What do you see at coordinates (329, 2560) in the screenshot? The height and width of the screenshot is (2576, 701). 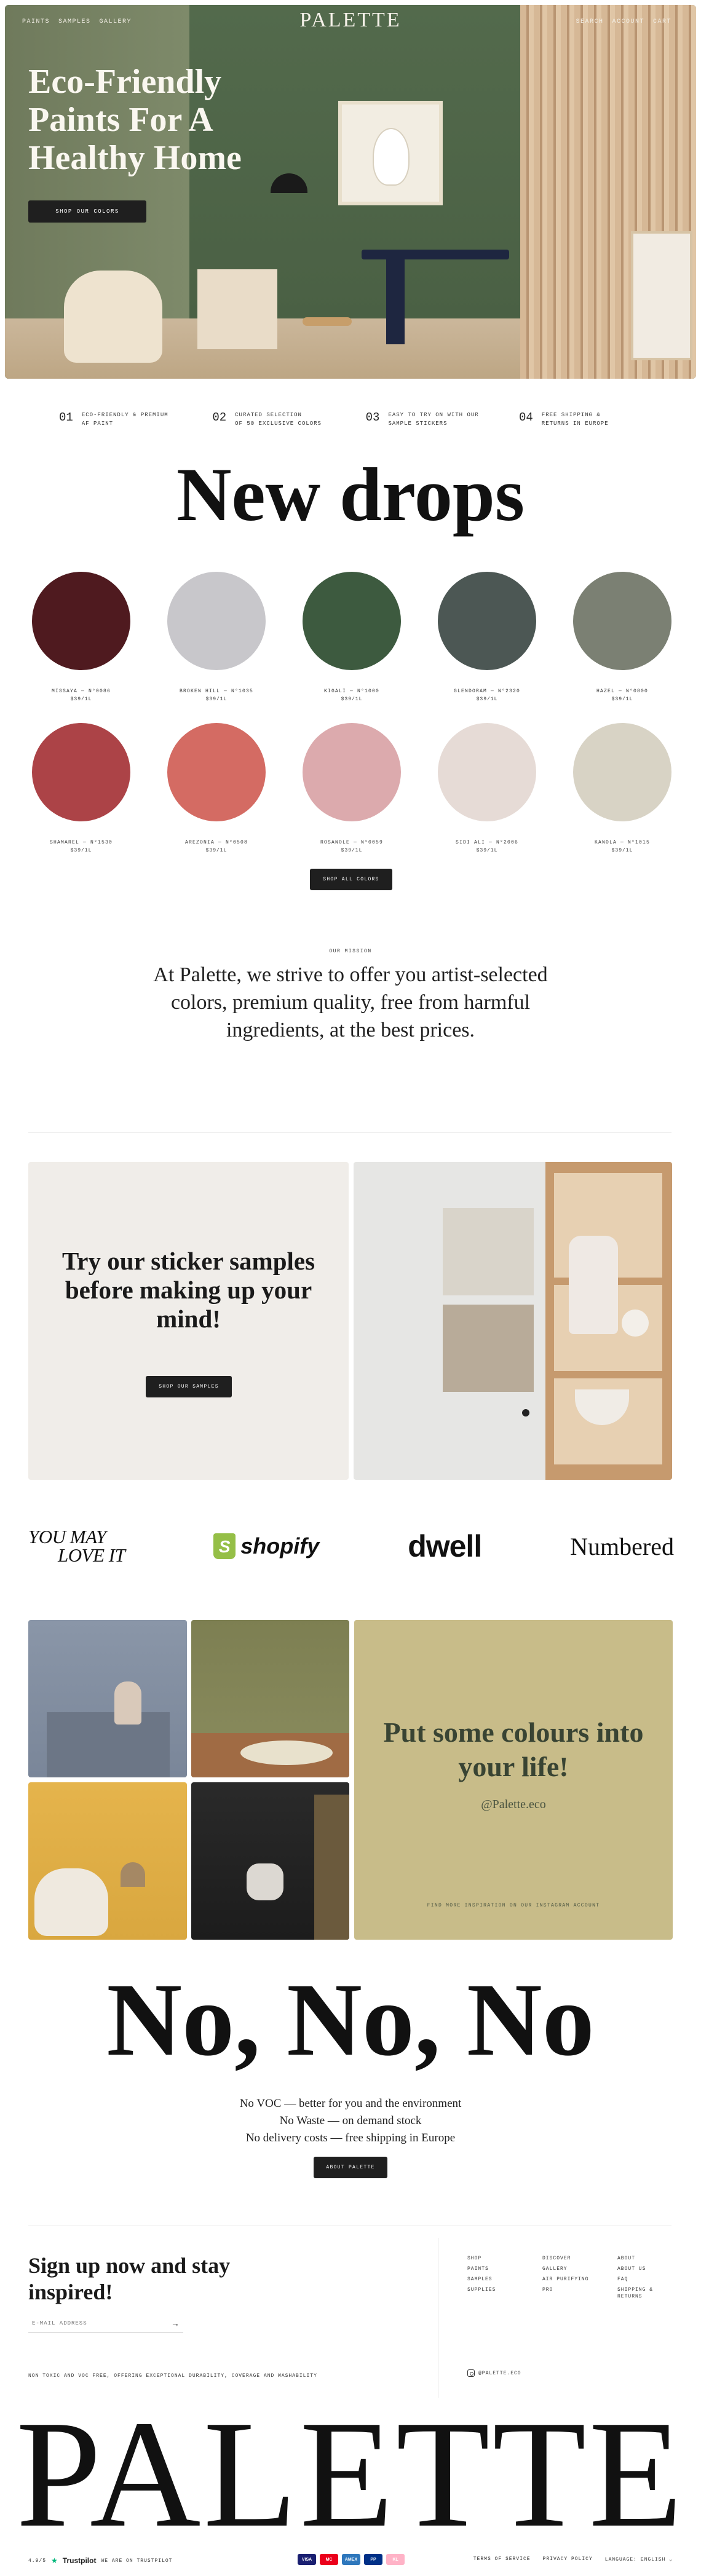 I see `payment-card-icon: MC` at bounding box center [329, 2560].